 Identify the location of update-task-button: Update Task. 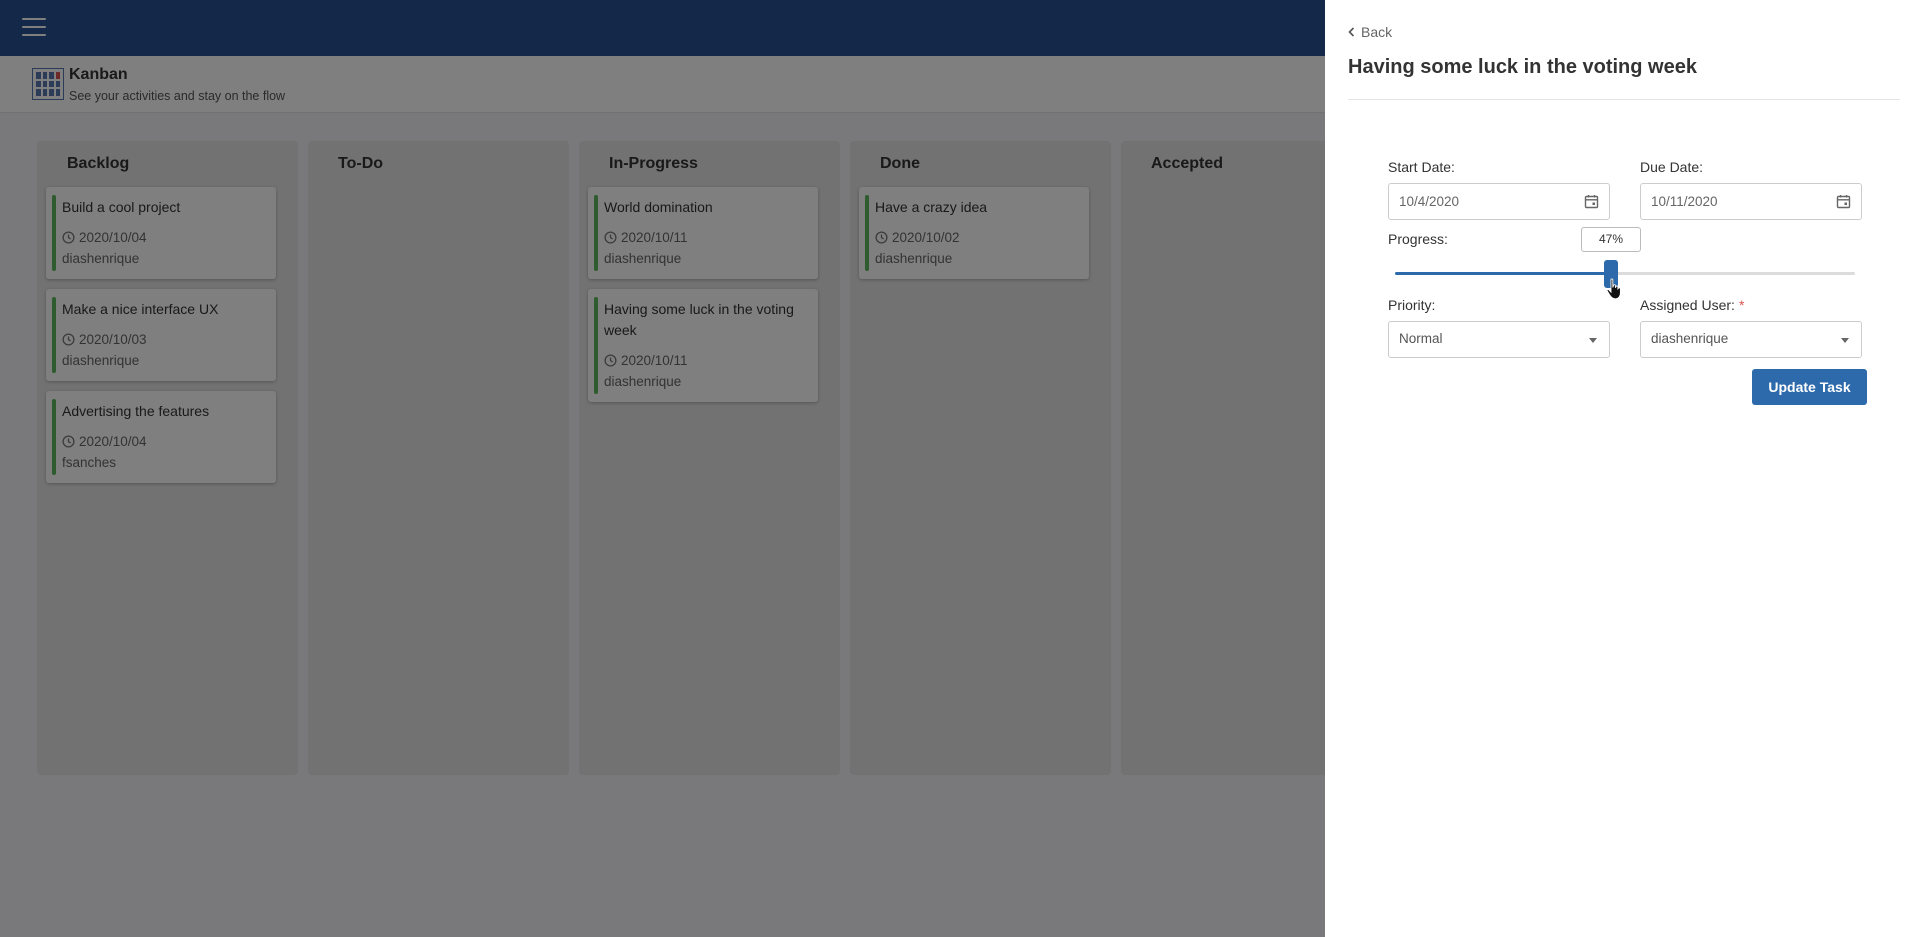
(1809, 387).